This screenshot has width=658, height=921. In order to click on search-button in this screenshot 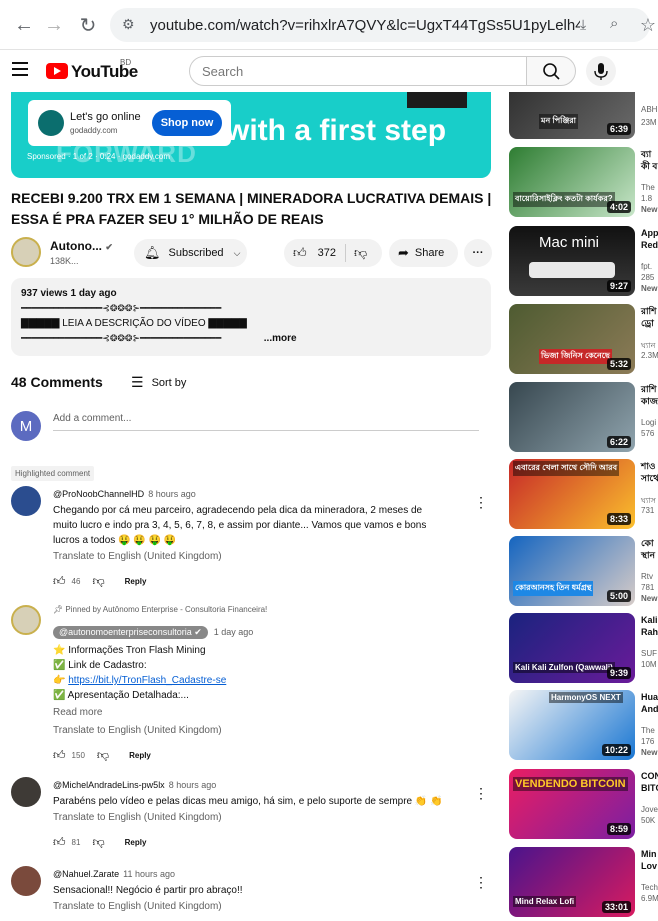, I will do `click(551, 71)`.